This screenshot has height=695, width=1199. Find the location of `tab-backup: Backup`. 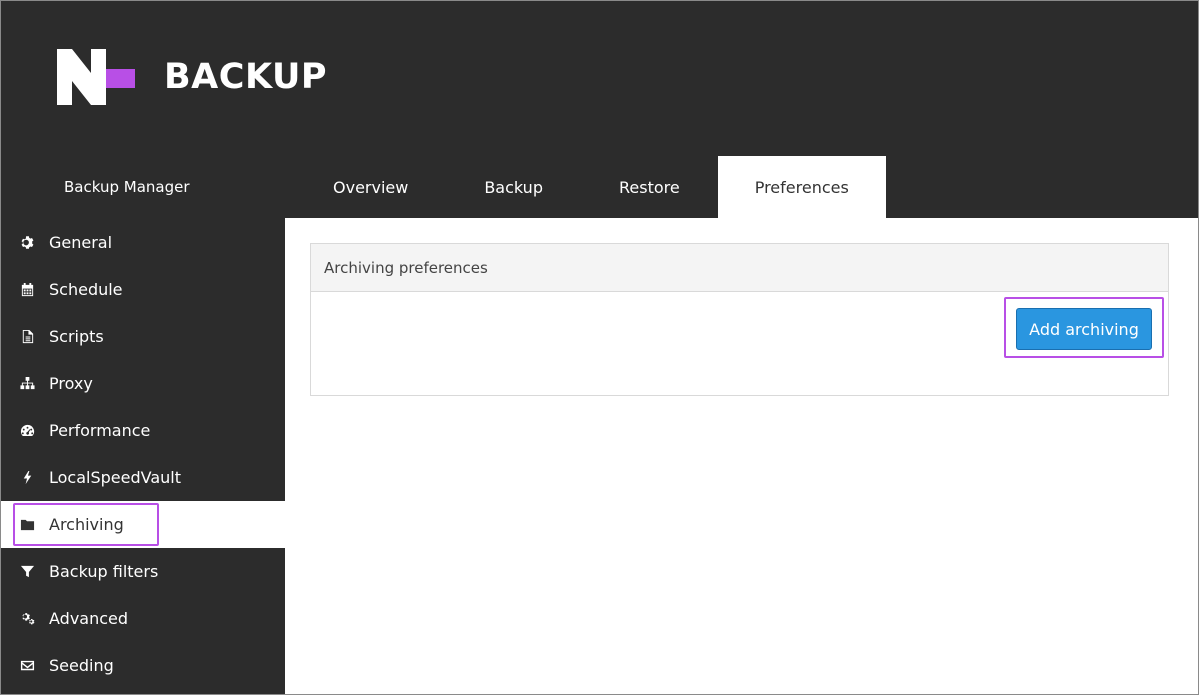

tab-backup: Backup is located at coordinates (513, 187).